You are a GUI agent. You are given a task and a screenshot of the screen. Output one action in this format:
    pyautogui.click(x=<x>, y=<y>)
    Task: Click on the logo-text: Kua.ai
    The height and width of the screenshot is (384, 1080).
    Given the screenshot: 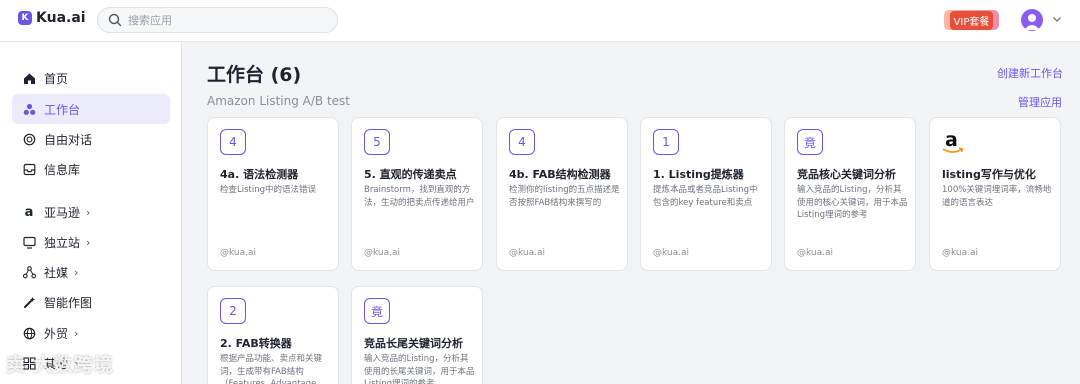 What is the action you would take?
    pyautogui.click(x=61, y=18)
    